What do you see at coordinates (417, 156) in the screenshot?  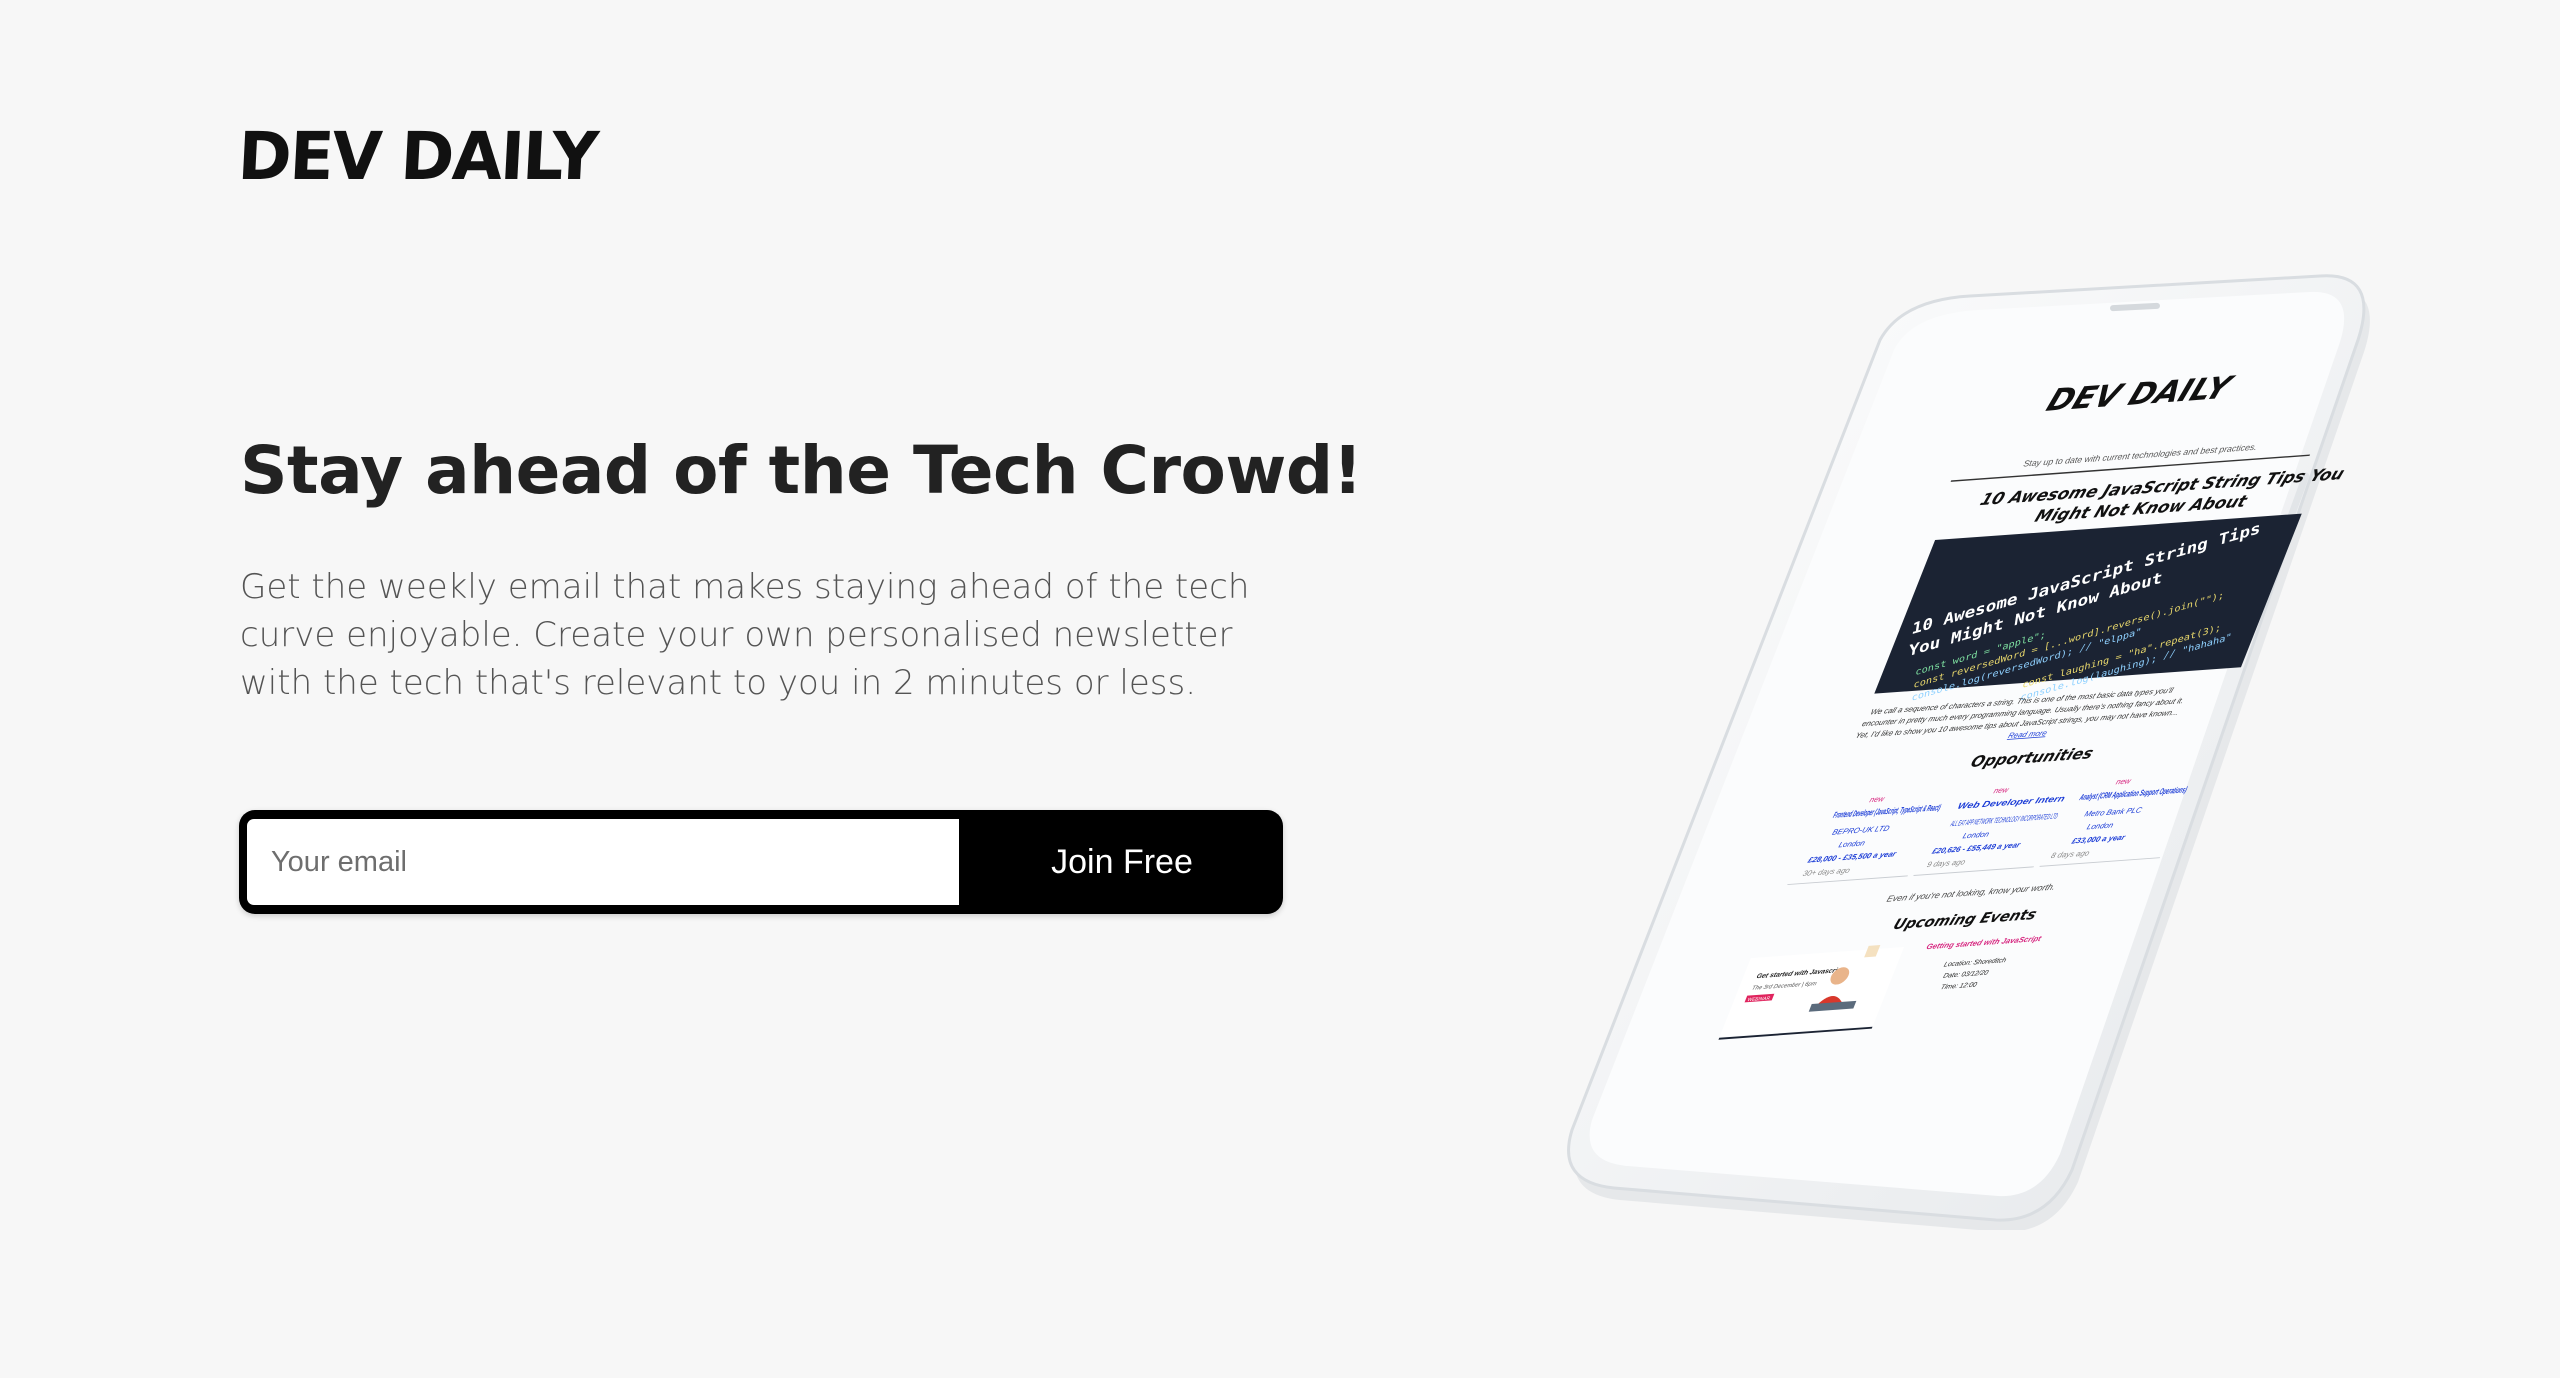 I see `dev-daily-logo: DEV DAILY` at bounding box center [417, 156].